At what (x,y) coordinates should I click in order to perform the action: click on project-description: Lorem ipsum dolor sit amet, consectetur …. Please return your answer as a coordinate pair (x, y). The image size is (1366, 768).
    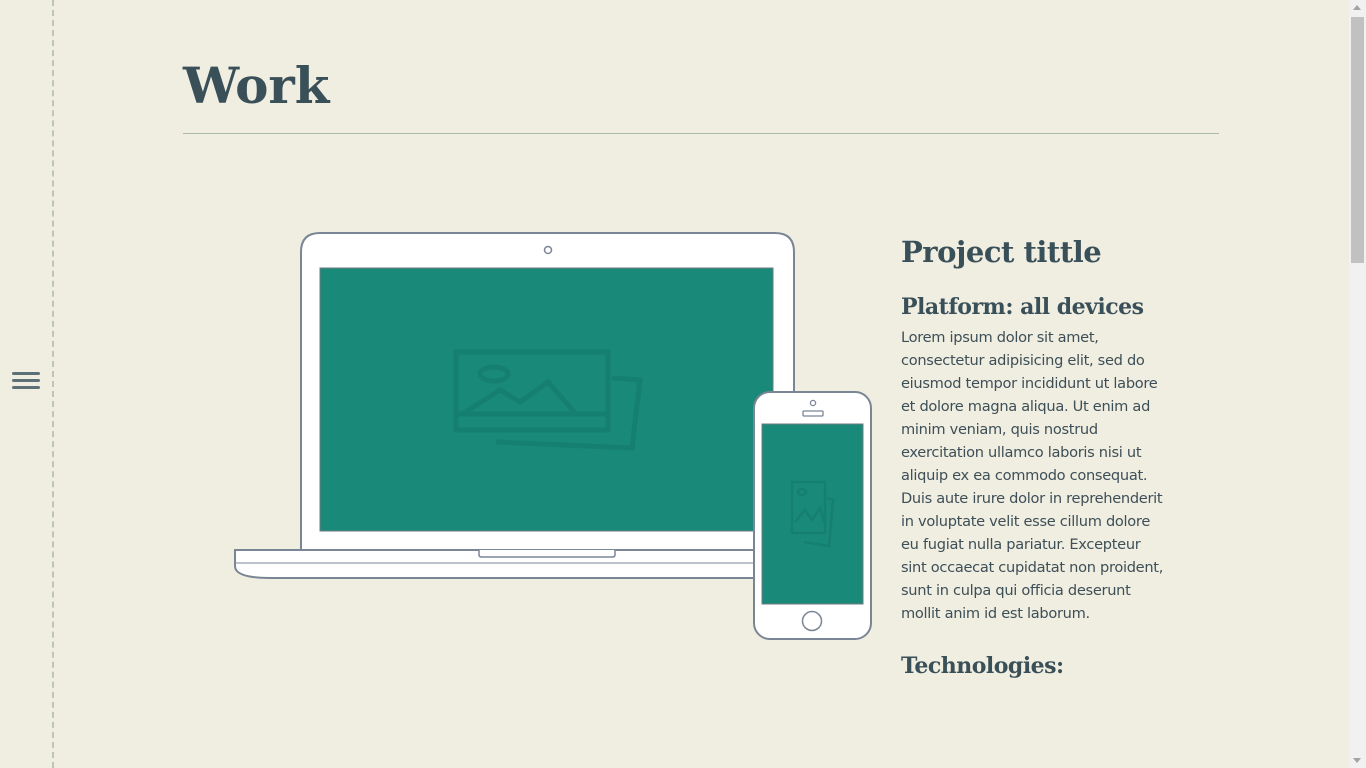
    Looking at the image, I should click on (1032, 475).